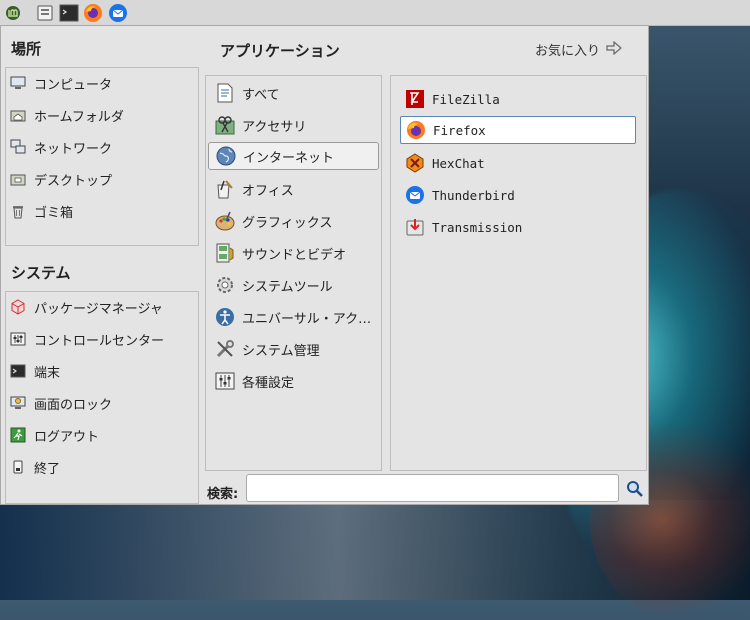 The height and width of the screenshot is (620, 750). Describe the element at coordinates (18, 307) in the screenshot. I see `package-manager-icon` at that location.